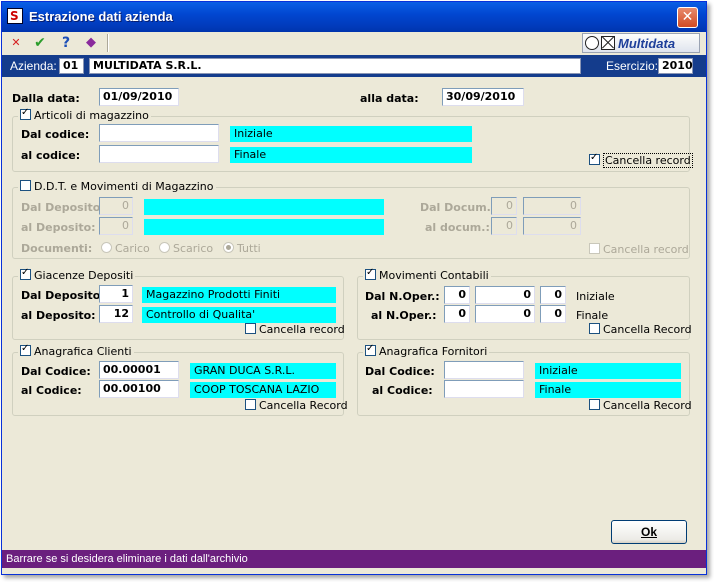 Image resolution: width=714 pixels, height=582 pixels. Describe the element at coordinates (594, 248) in the screenshot. I see `ddt-cancella-box` at that location.